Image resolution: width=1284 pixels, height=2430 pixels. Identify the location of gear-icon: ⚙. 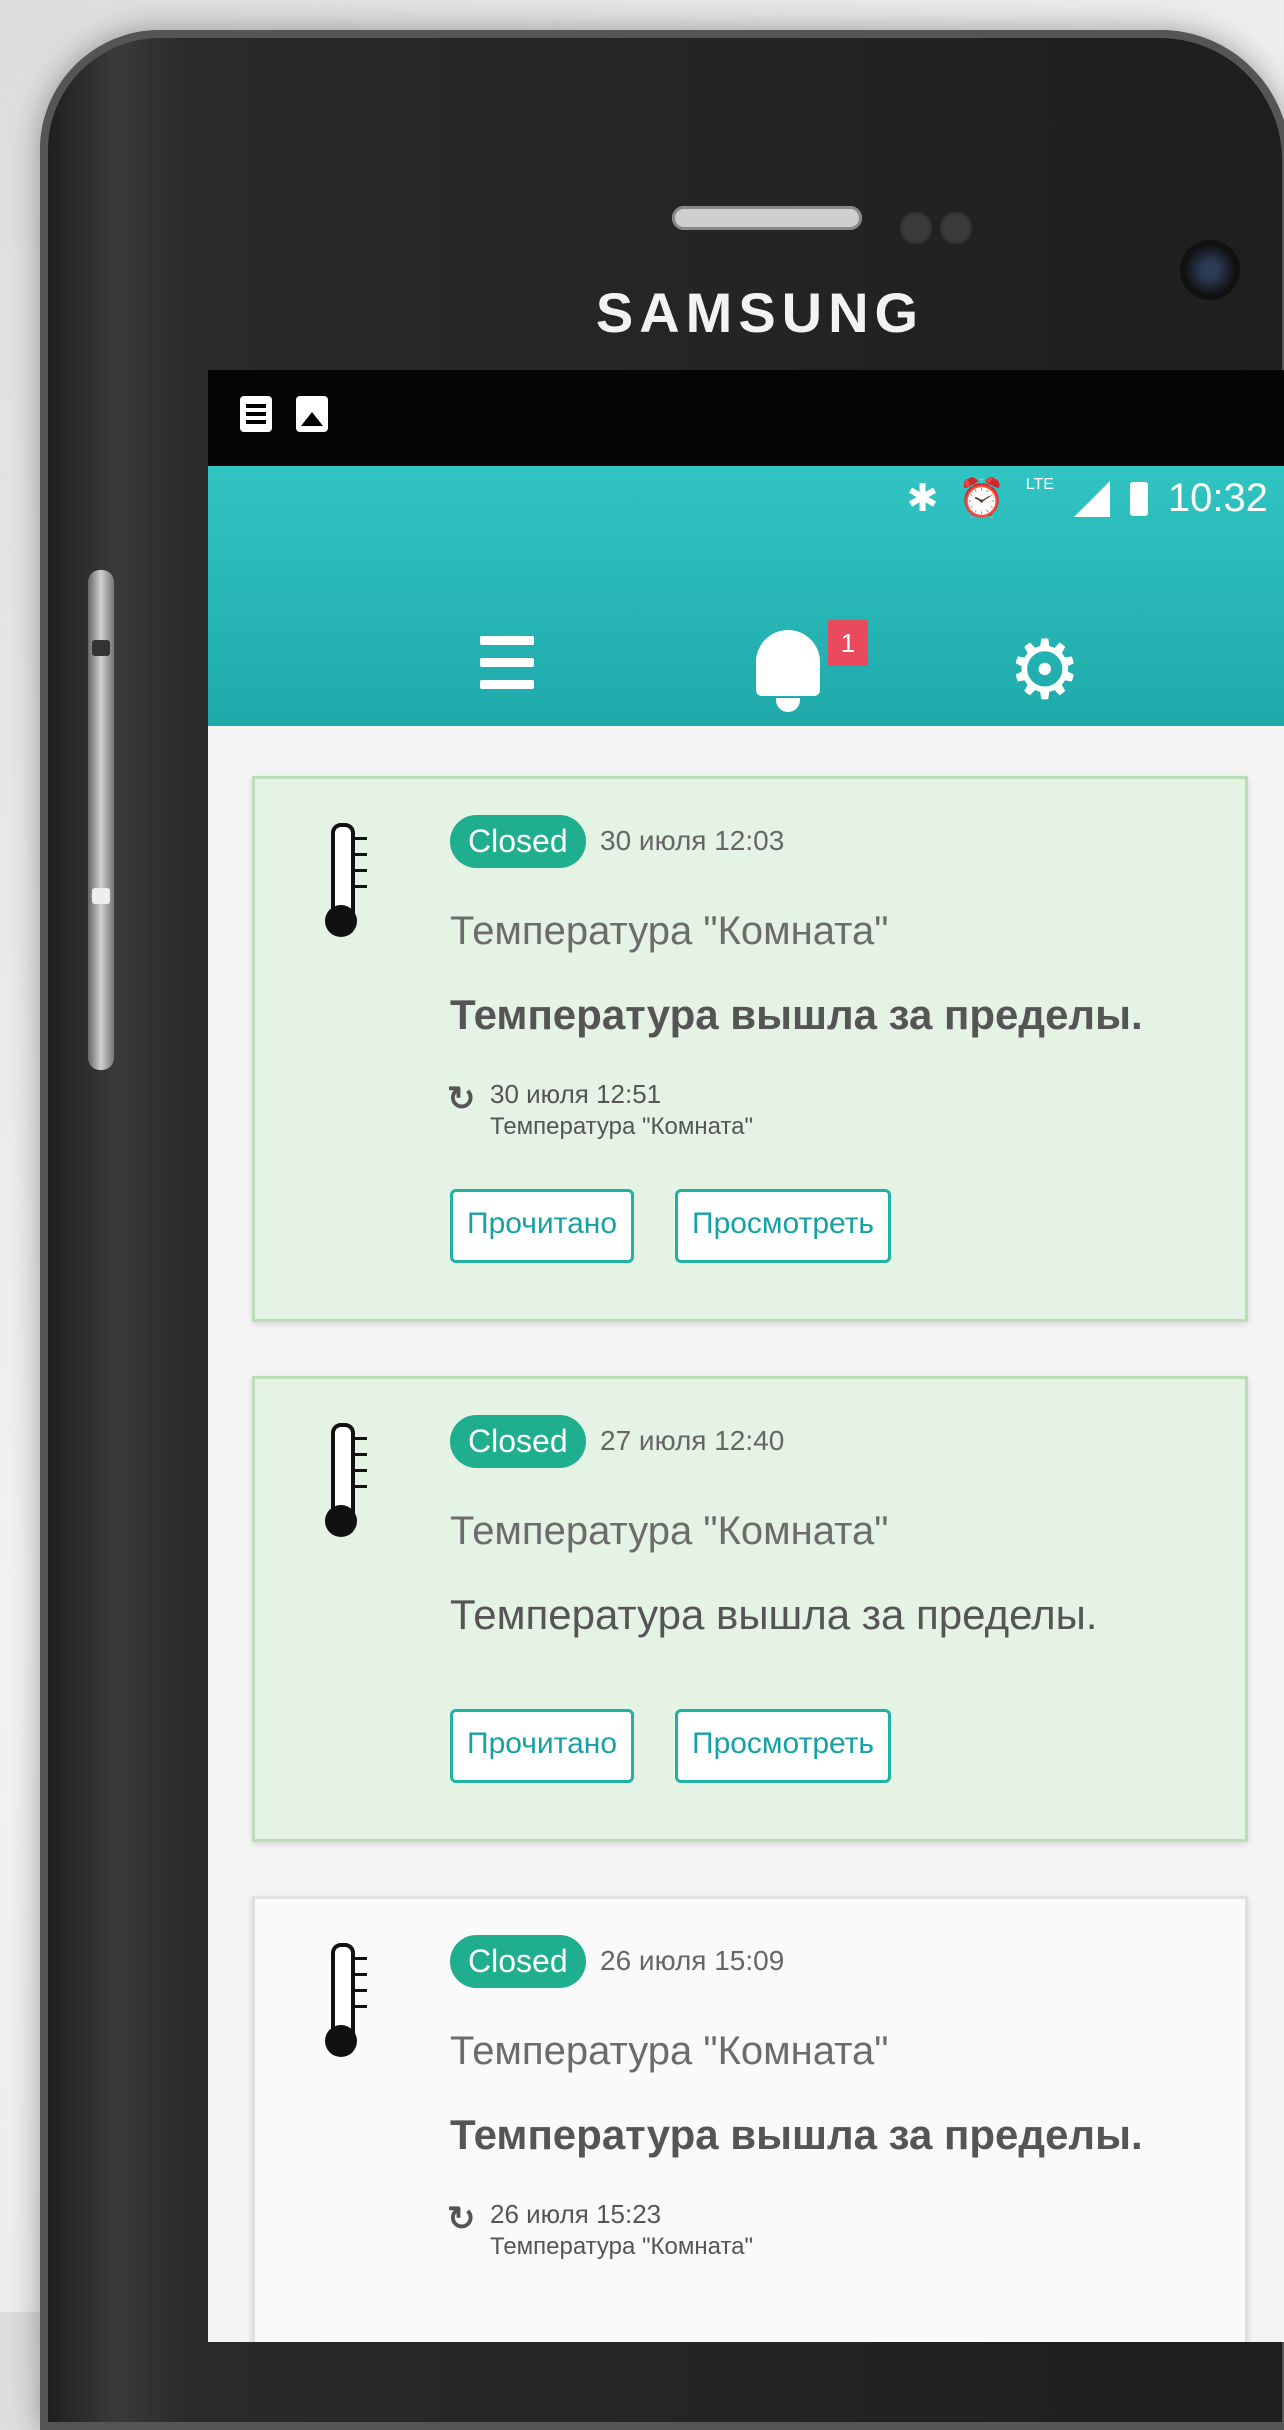
(1045, 670).